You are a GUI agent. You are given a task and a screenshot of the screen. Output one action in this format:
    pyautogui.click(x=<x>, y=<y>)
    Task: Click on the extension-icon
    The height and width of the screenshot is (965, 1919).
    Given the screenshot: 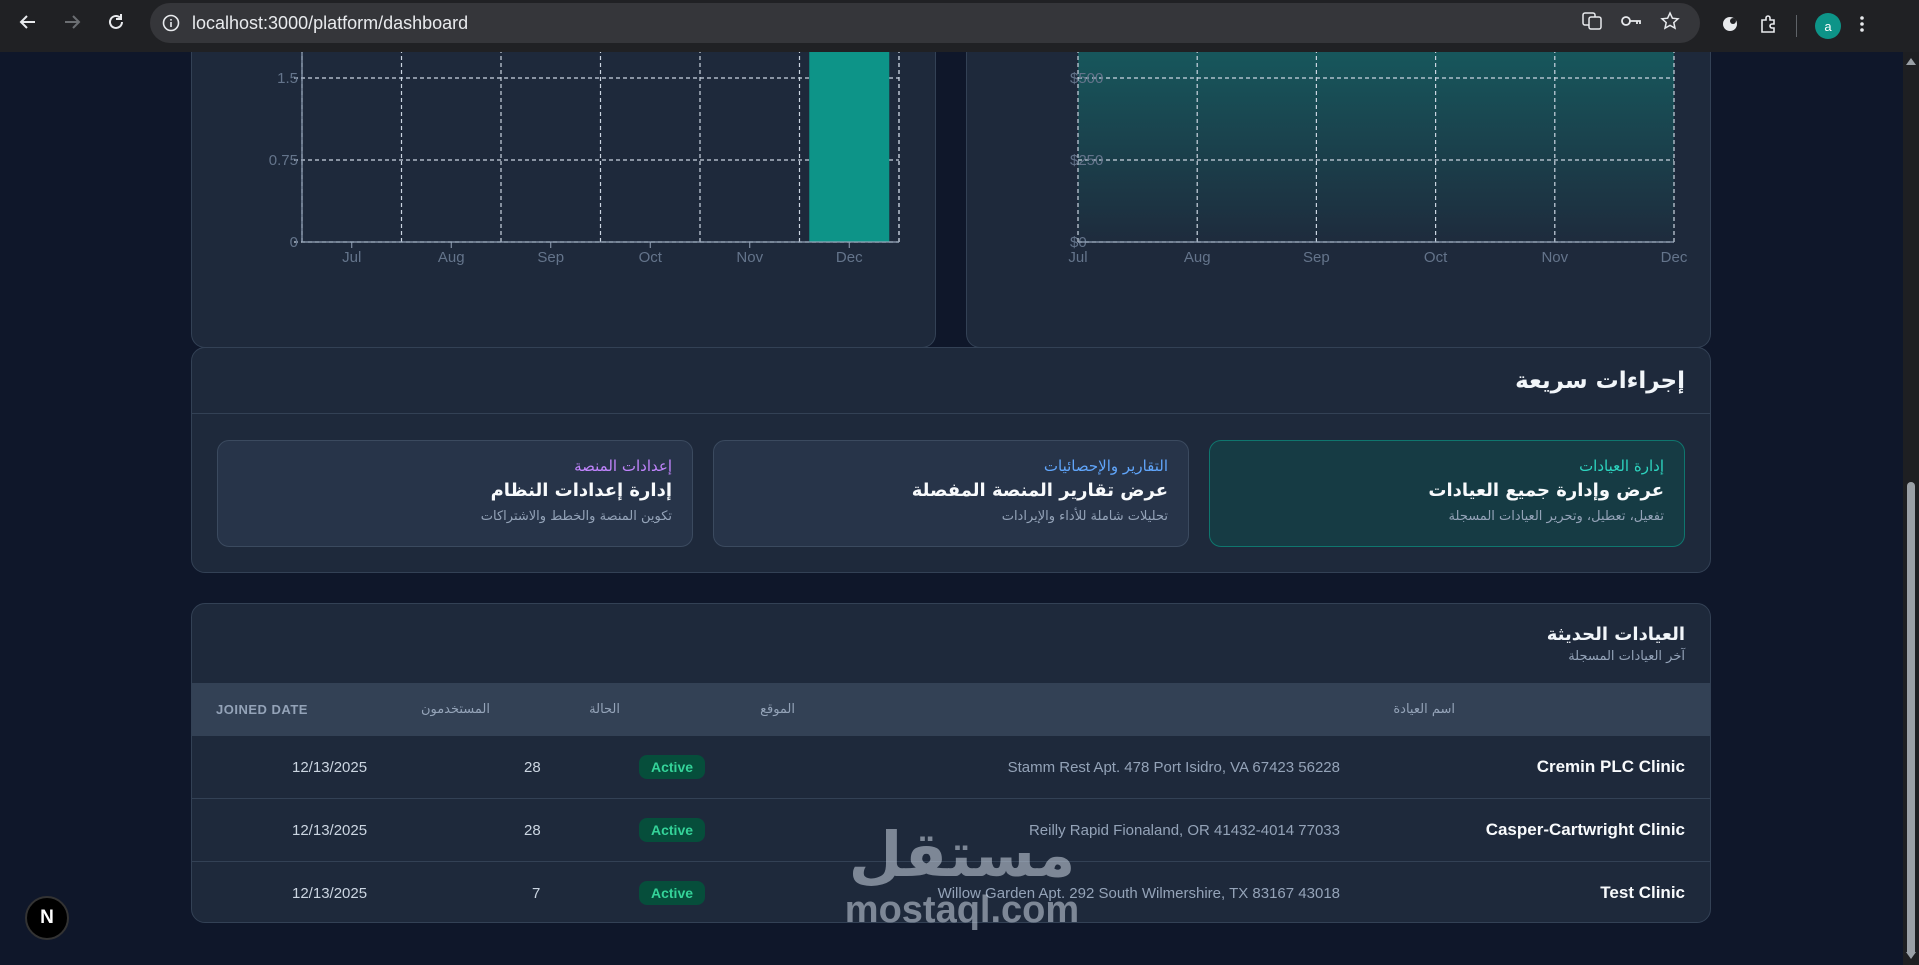 What is the action you would take?
    pyautogui.click(x=1730, y=26)
    